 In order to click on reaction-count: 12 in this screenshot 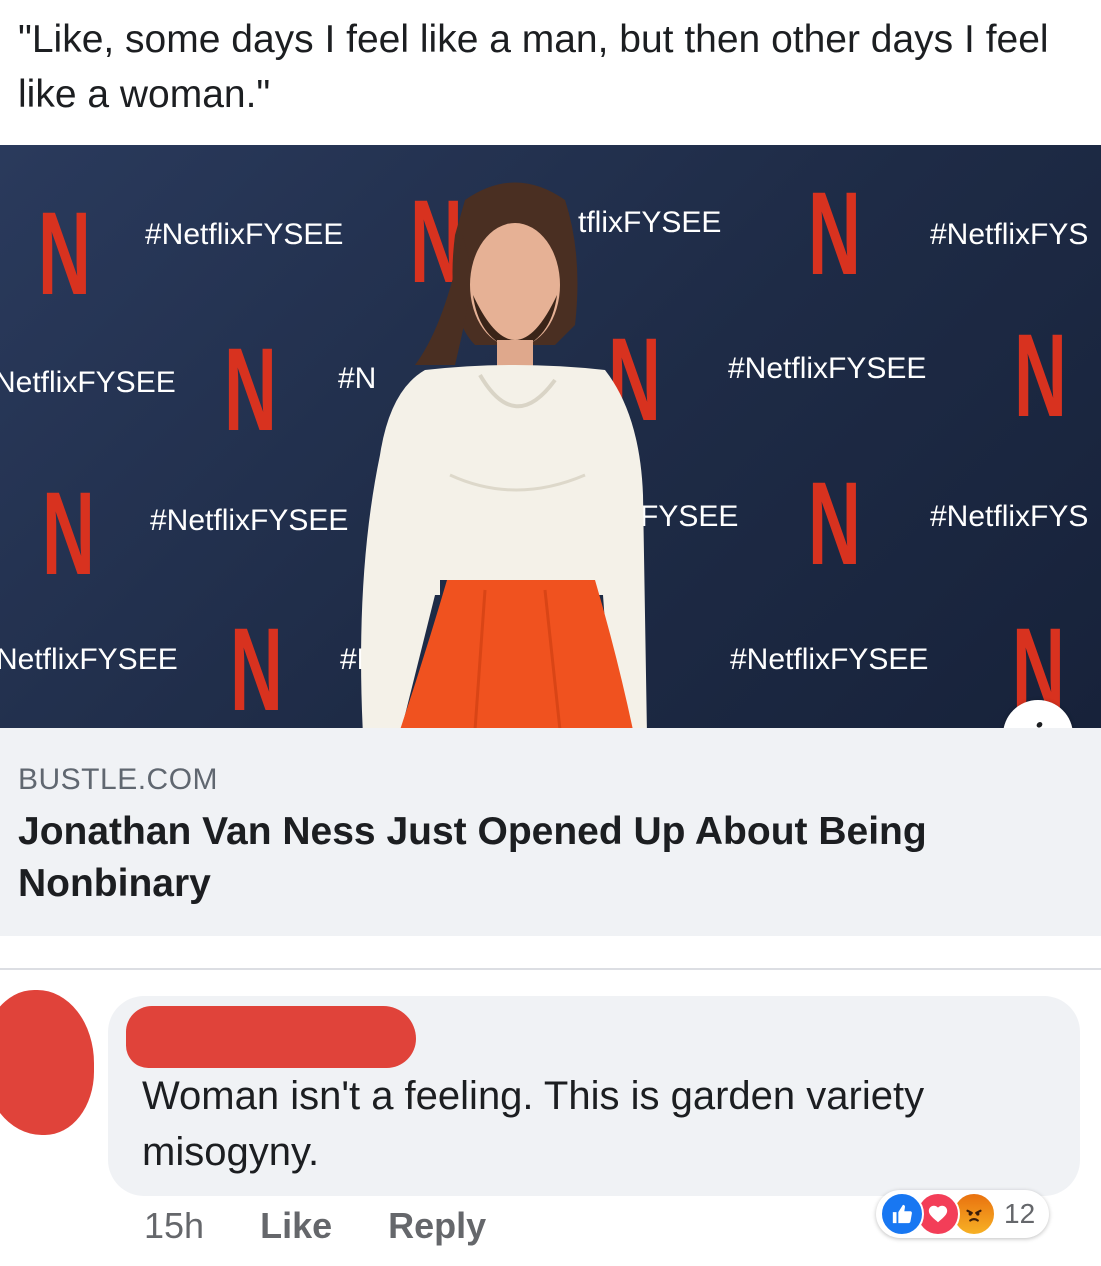, I will do `click(1020, 1213)`.